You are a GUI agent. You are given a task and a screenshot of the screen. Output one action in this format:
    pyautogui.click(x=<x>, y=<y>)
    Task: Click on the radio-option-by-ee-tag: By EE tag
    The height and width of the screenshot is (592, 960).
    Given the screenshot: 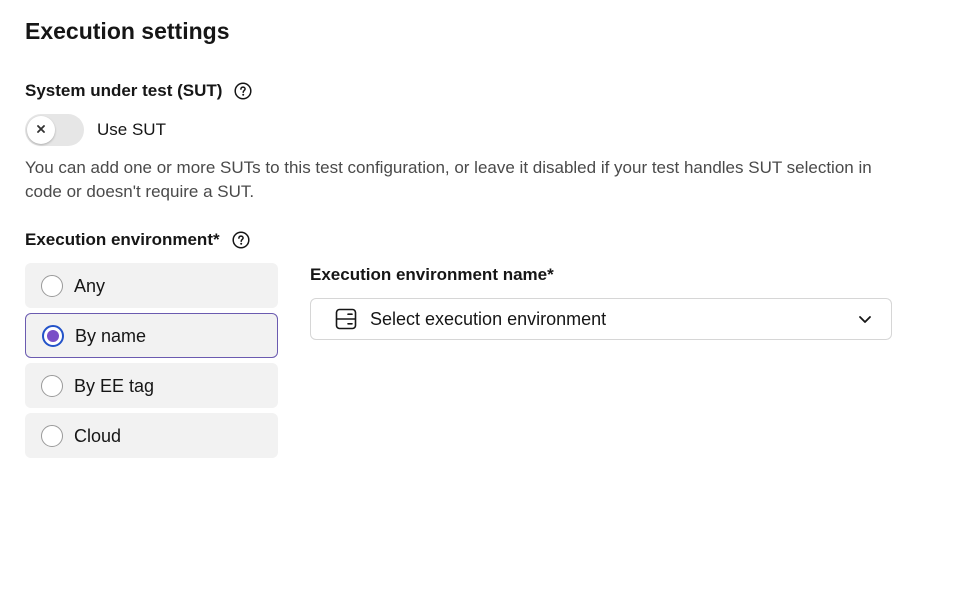 What is the action you would take?
    pyautogui.click(x=151, y=385)
    